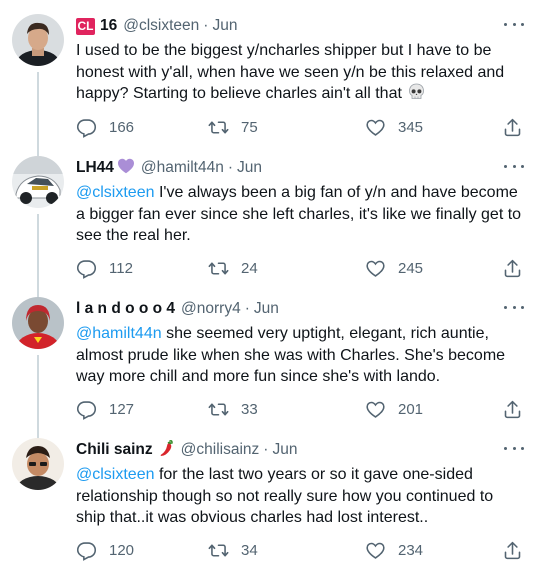 The image size is (540, 573). Describe the element at coordinates (303, 552) in the screenshot. I see `tweet-actions: 120 34 234` at that location.